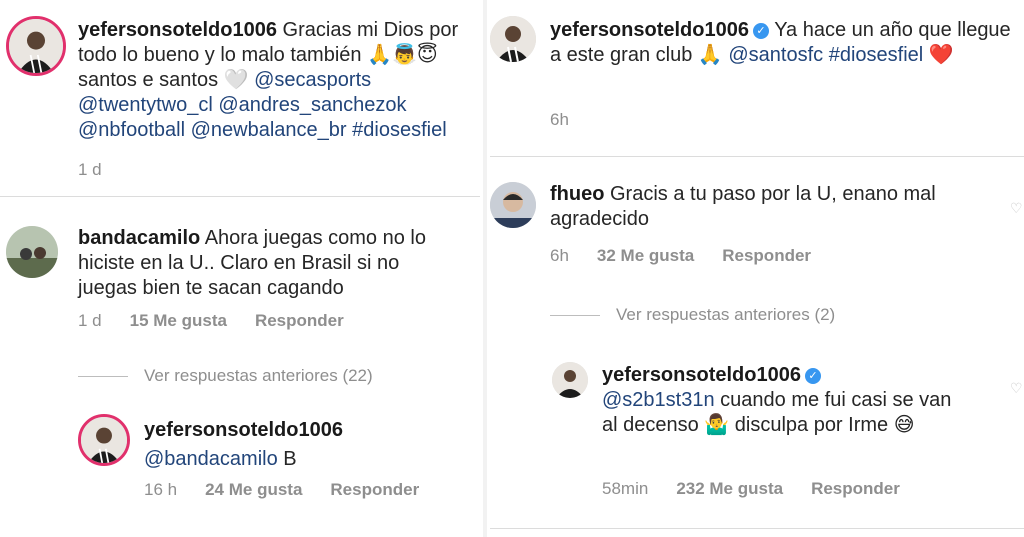  I want to click on comment-time: 6h, so click(559, 255).